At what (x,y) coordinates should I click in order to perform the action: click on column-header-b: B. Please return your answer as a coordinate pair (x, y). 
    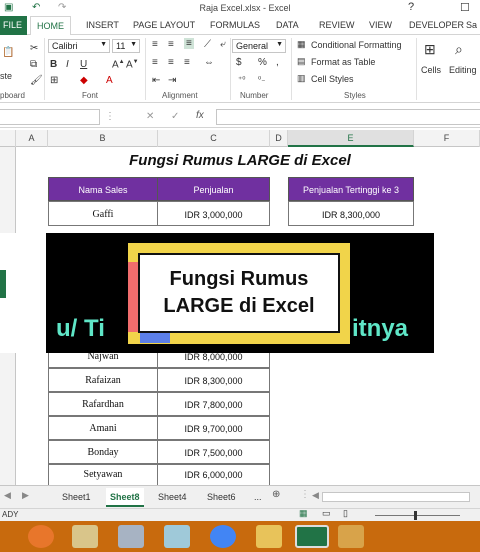
    Looking at the image, I should click on (103, 138).